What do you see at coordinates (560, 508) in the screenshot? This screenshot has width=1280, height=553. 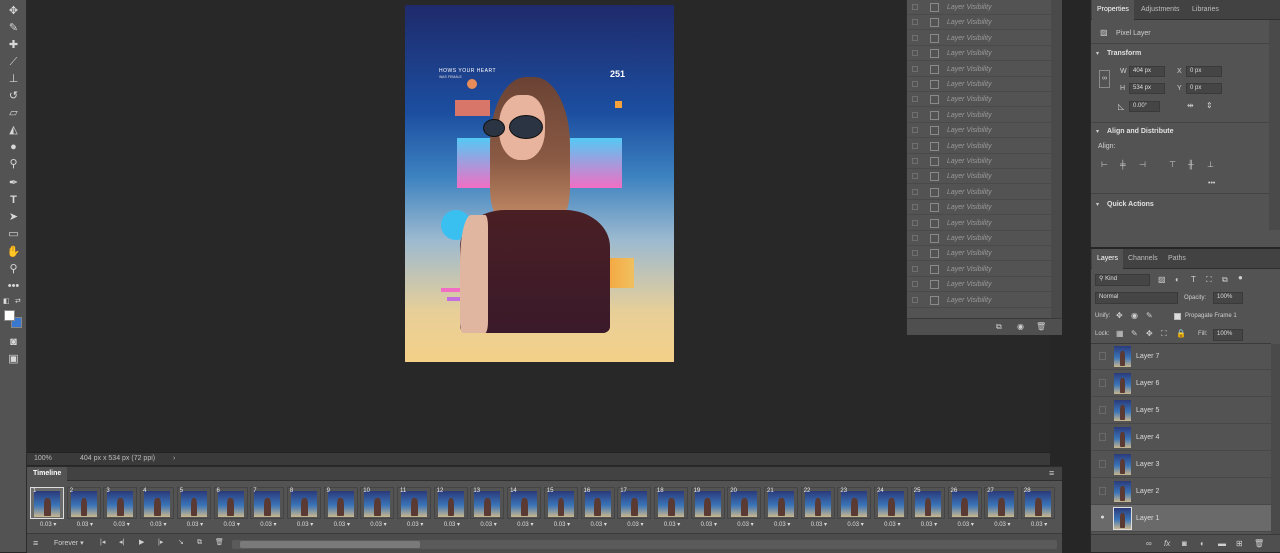 I see `timeline-frame-15: 15 0.03 ▾` at bounding box center [560, 508].